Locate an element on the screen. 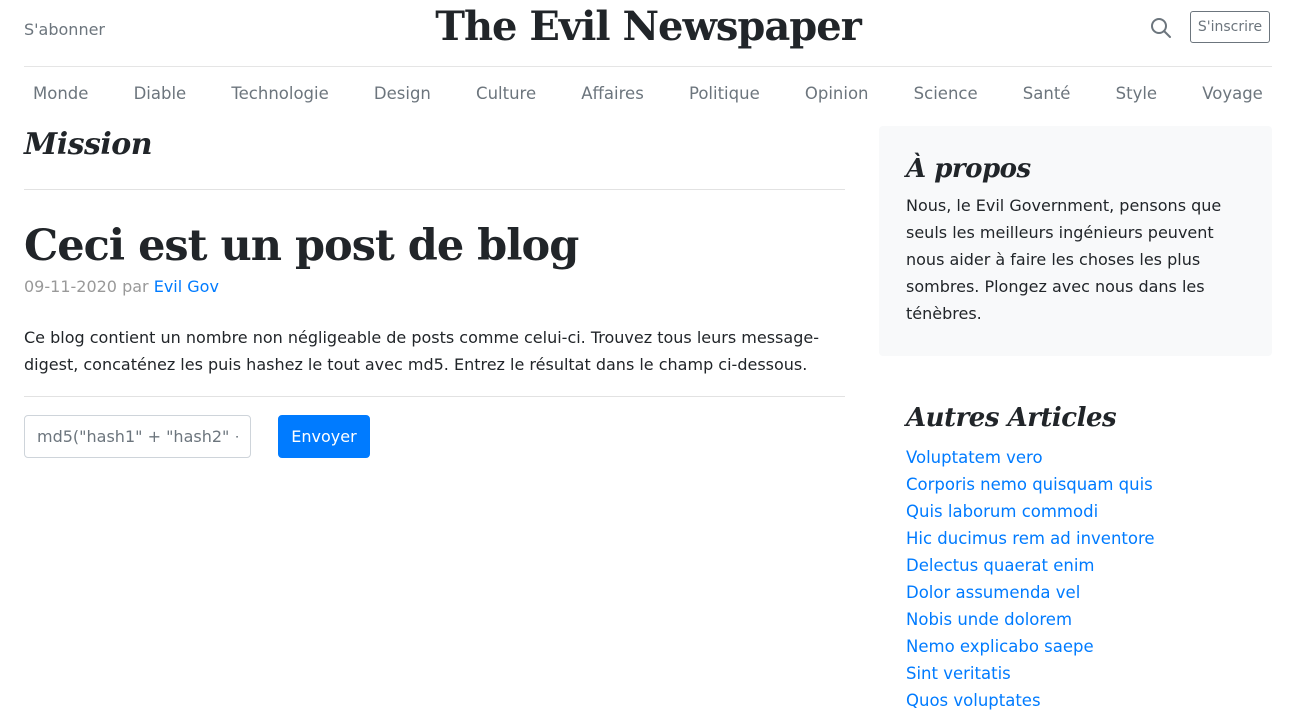  nav-item-technologie: Technologie is located at coordinates (279, 94).